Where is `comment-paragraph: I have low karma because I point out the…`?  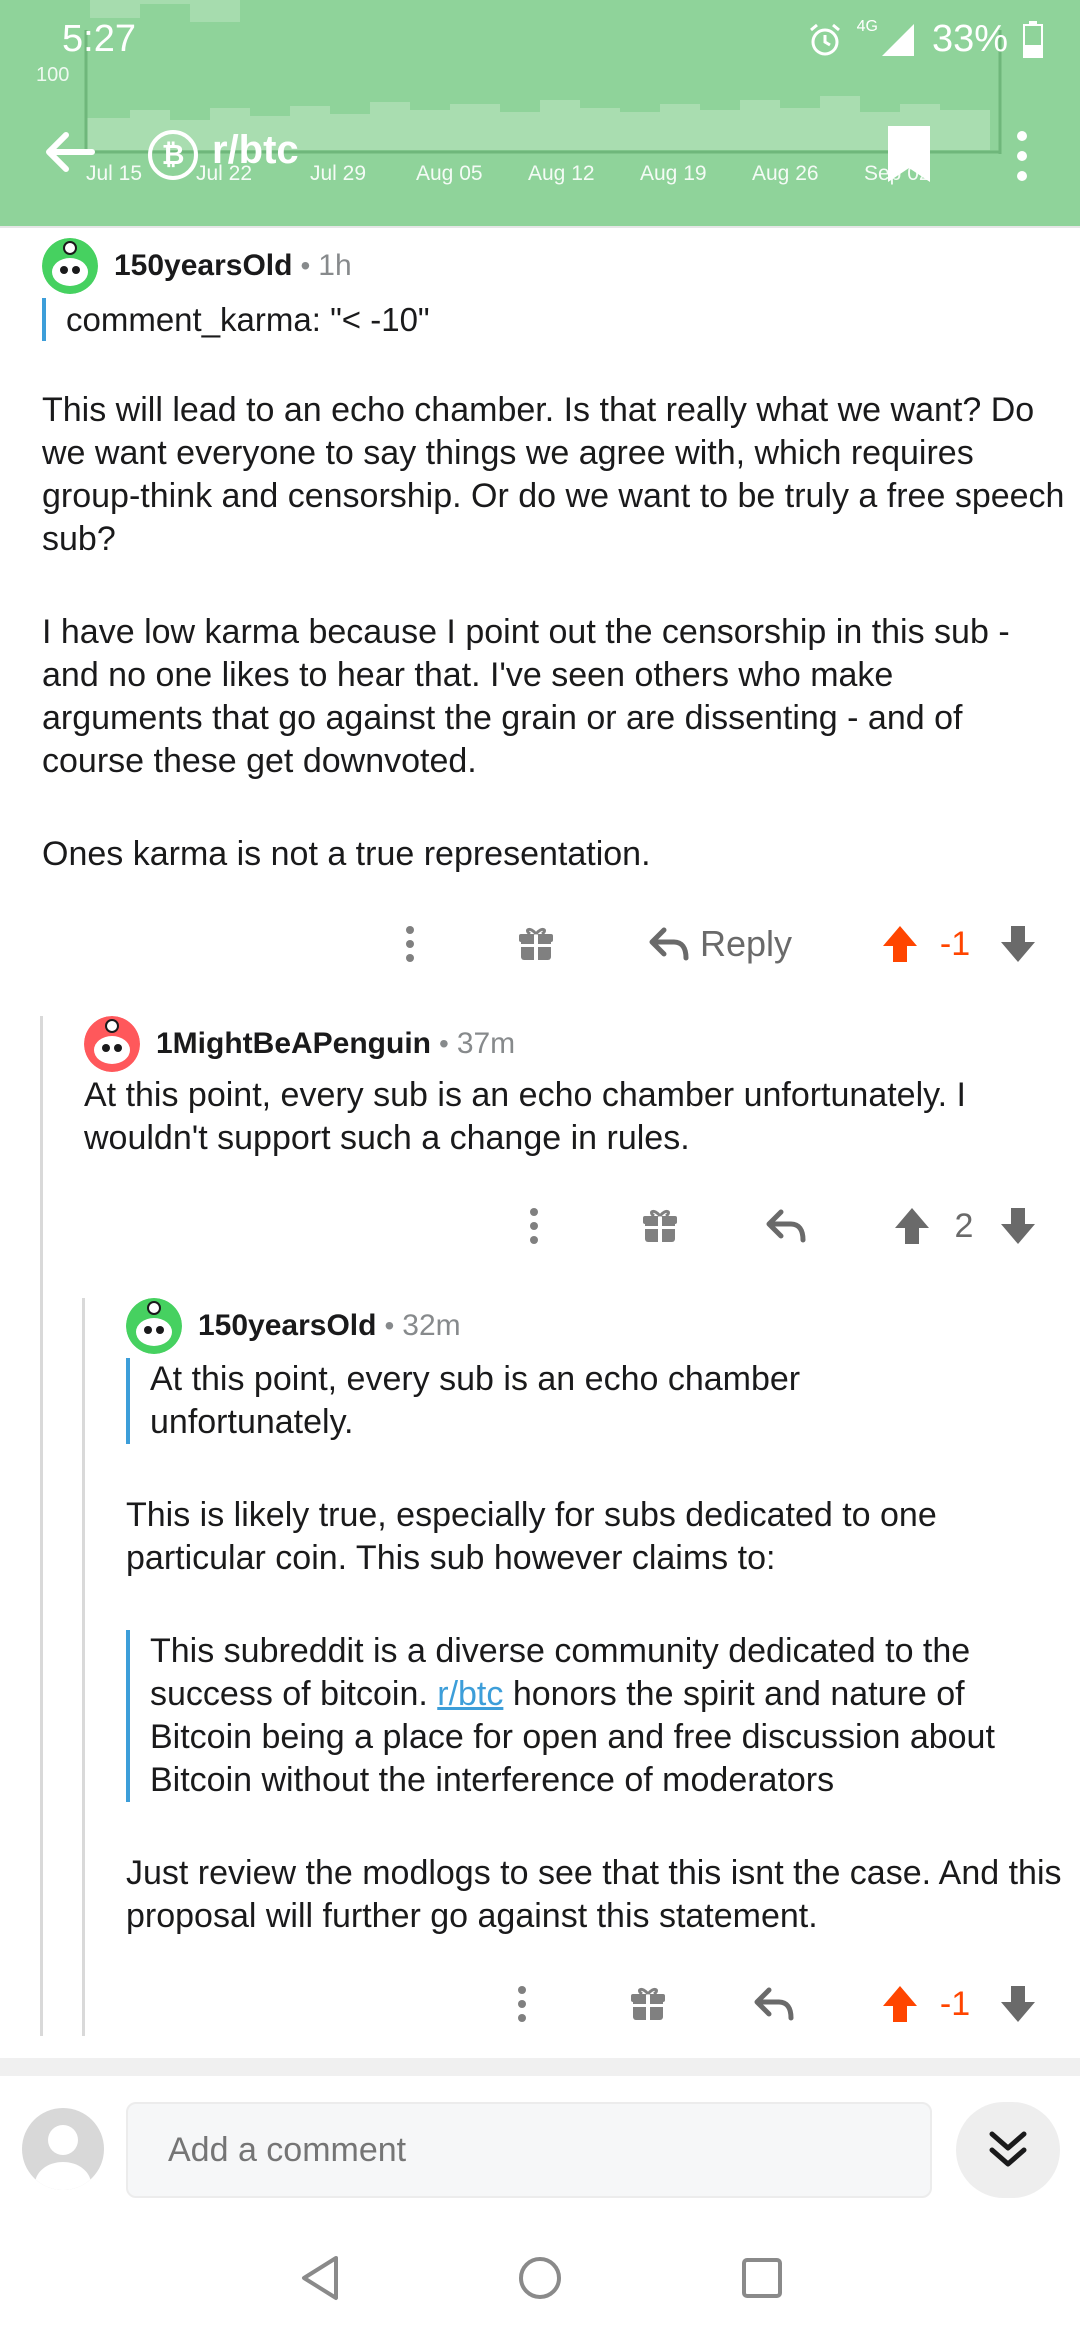 comment-paragraph: I have low karma because I point out the… is located at coordinates (526, 696).